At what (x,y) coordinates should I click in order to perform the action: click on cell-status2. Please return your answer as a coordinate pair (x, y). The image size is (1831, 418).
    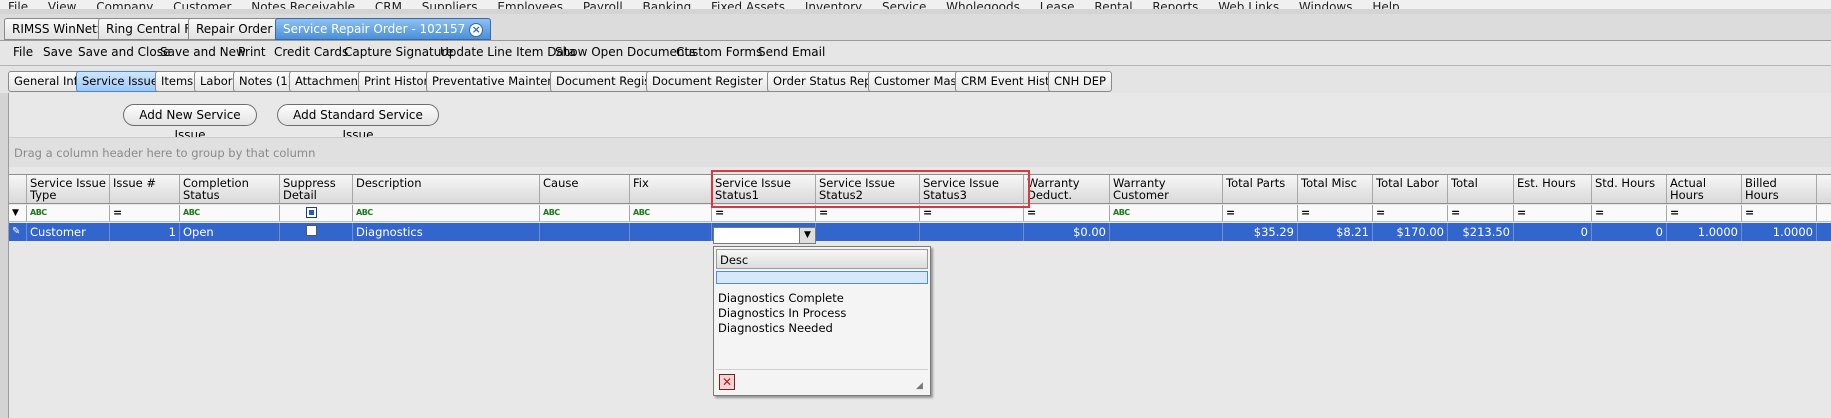
    Looking at the image, I should click on (868, 232).